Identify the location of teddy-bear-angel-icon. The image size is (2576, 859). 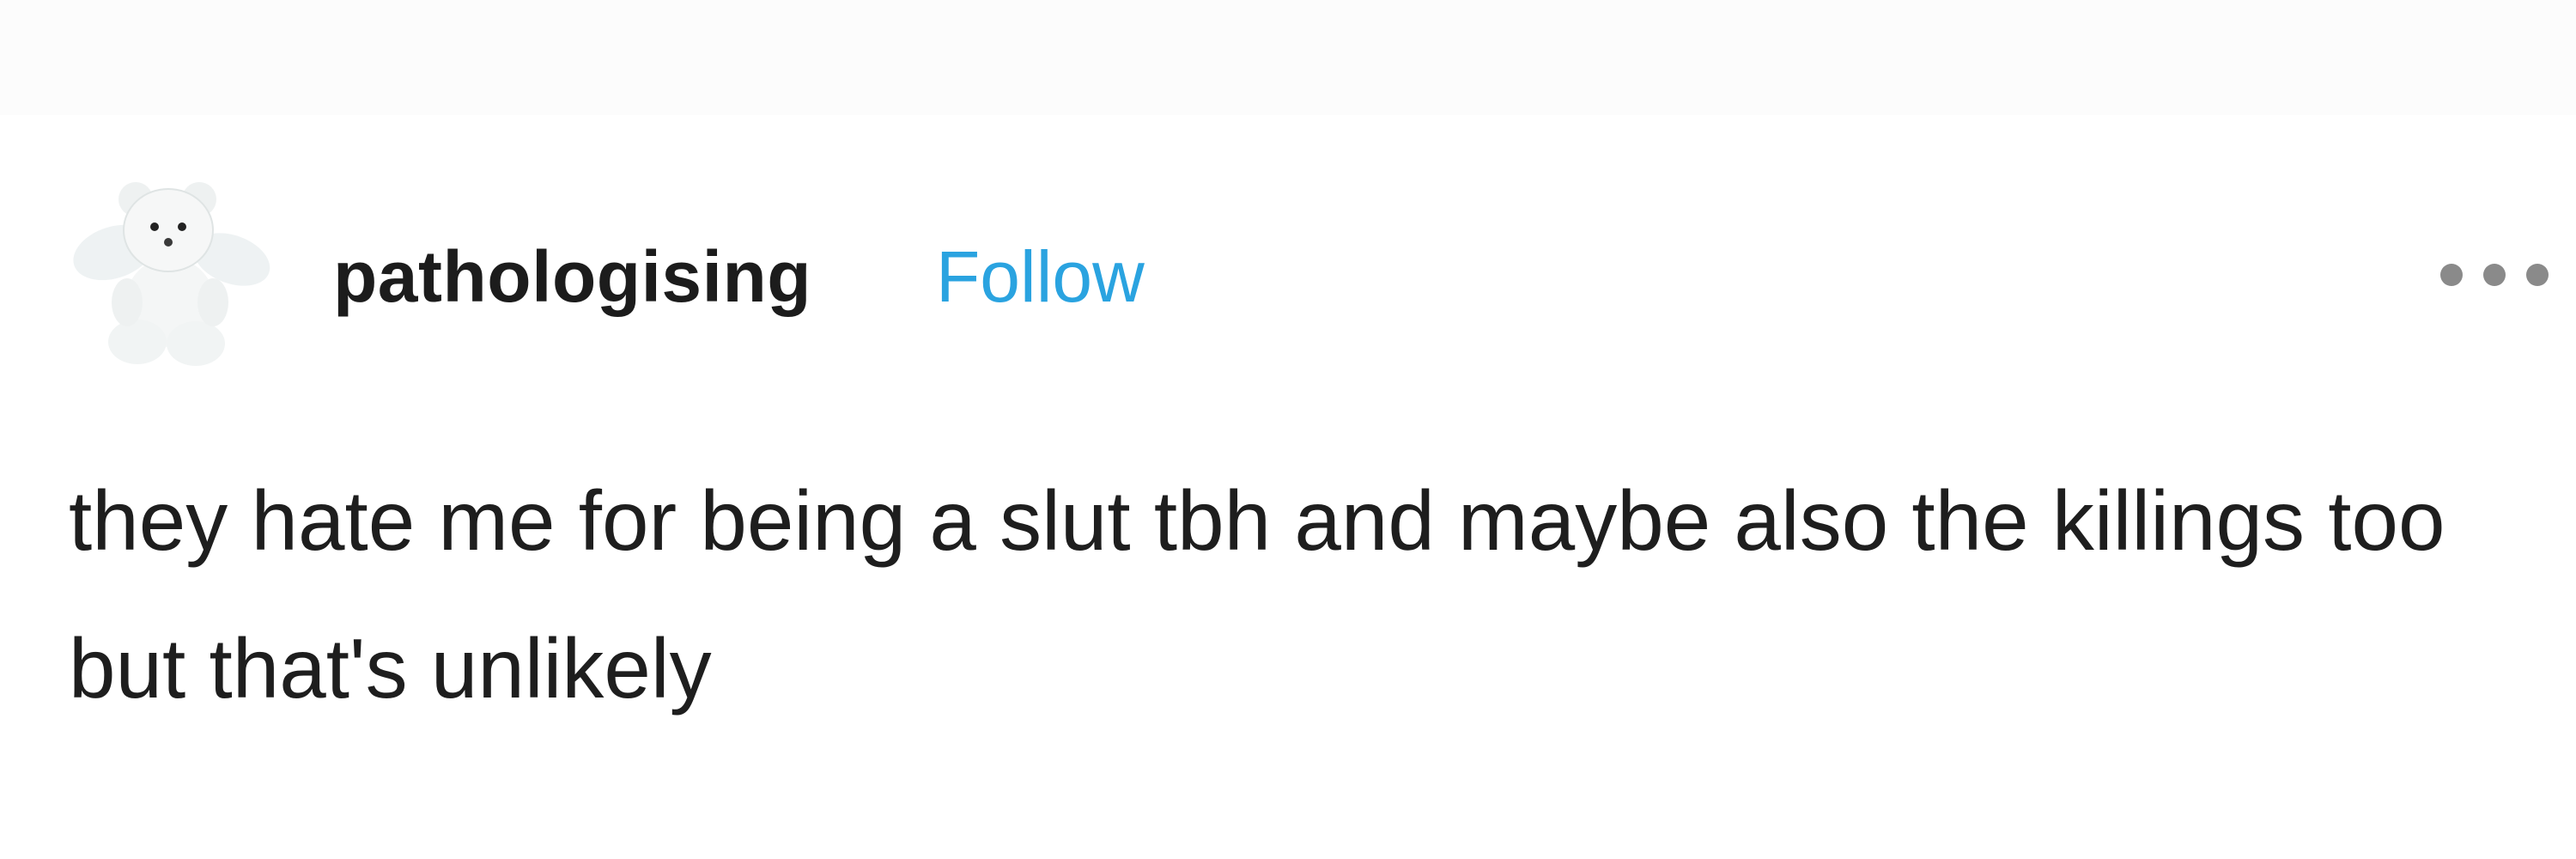
(171, 274).